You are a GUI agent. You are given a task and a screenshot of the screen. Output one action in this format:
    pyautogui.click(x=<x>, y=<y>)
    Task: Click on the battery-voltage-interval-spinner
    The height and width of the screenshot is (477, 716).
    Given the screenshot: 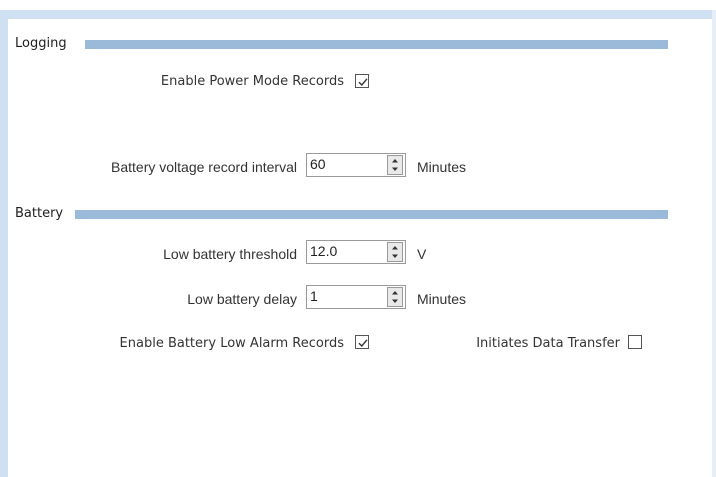 What is the action you would take?
    pyautogui.click(x=356, y=165)
    